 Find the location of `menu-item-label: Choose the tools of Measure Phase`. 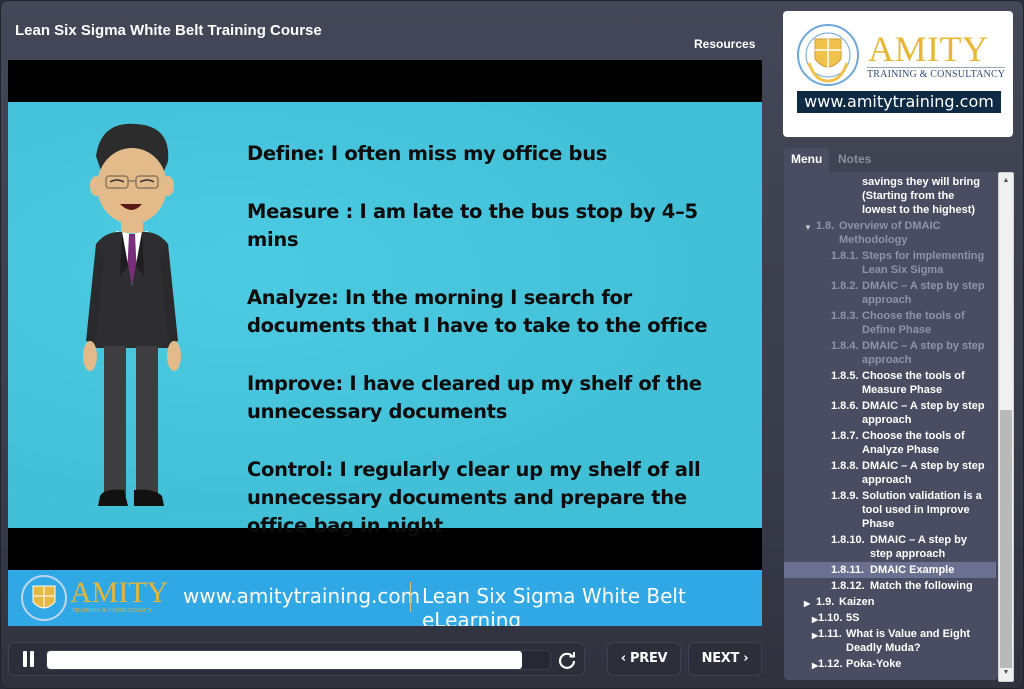

menu-item-label: Choose the tools of Measure Phase is located at coordinates (913, 383).